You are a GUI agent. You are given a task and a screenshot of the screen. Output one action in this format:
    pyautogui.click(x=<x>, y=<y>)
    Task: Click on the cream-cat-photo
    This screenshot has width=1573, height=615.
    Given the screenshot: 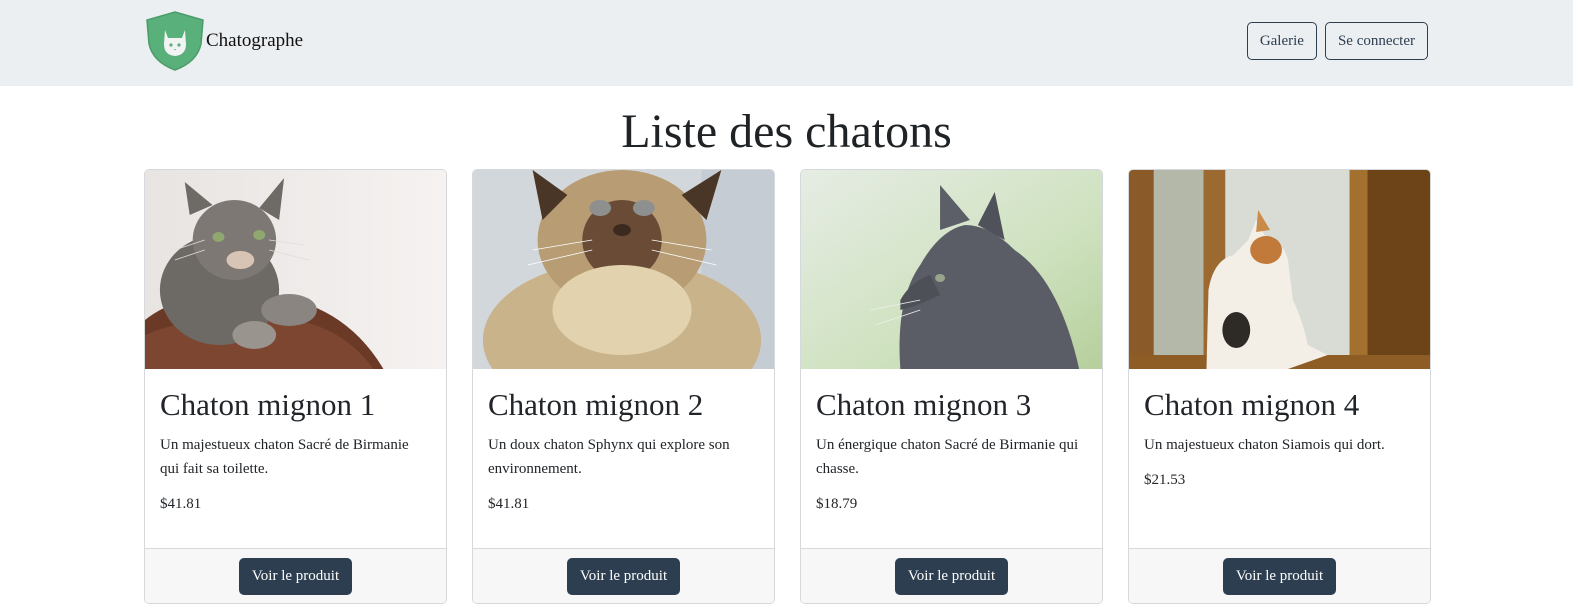 What is the action you would take?
    pyautogui.click(x=623, y=269)
    